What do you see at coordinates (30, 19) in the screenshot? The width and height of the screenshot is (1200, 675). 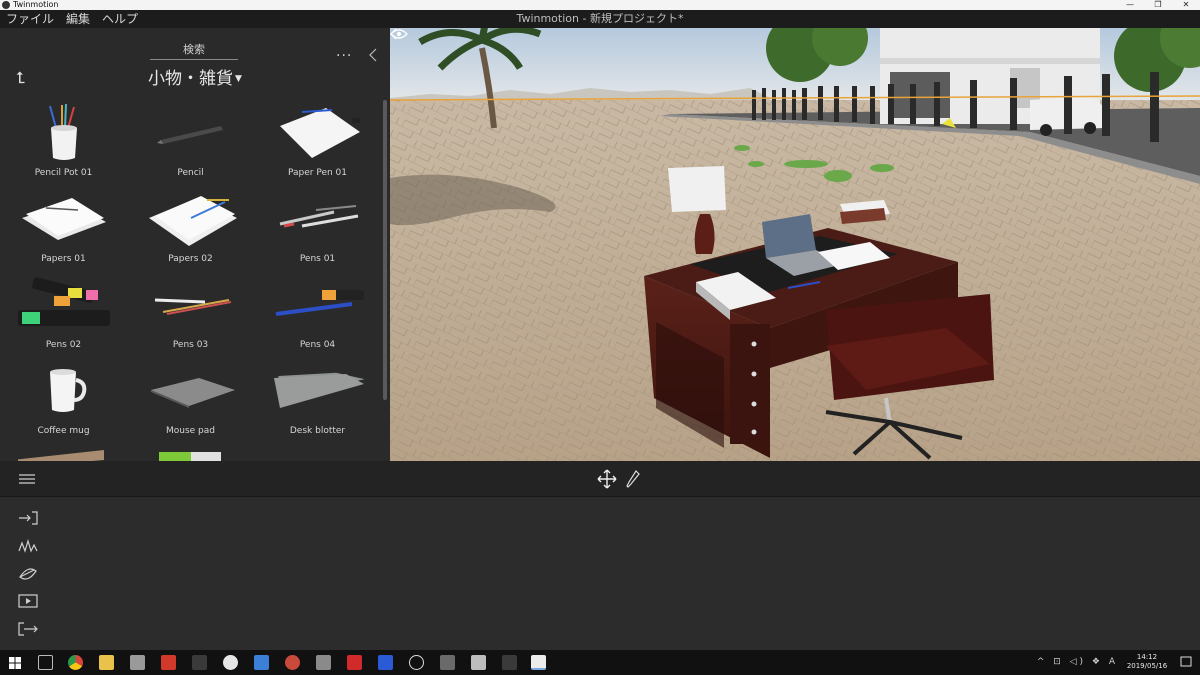 I see `menu-file: ファイル` at bounding box center [30, 19].